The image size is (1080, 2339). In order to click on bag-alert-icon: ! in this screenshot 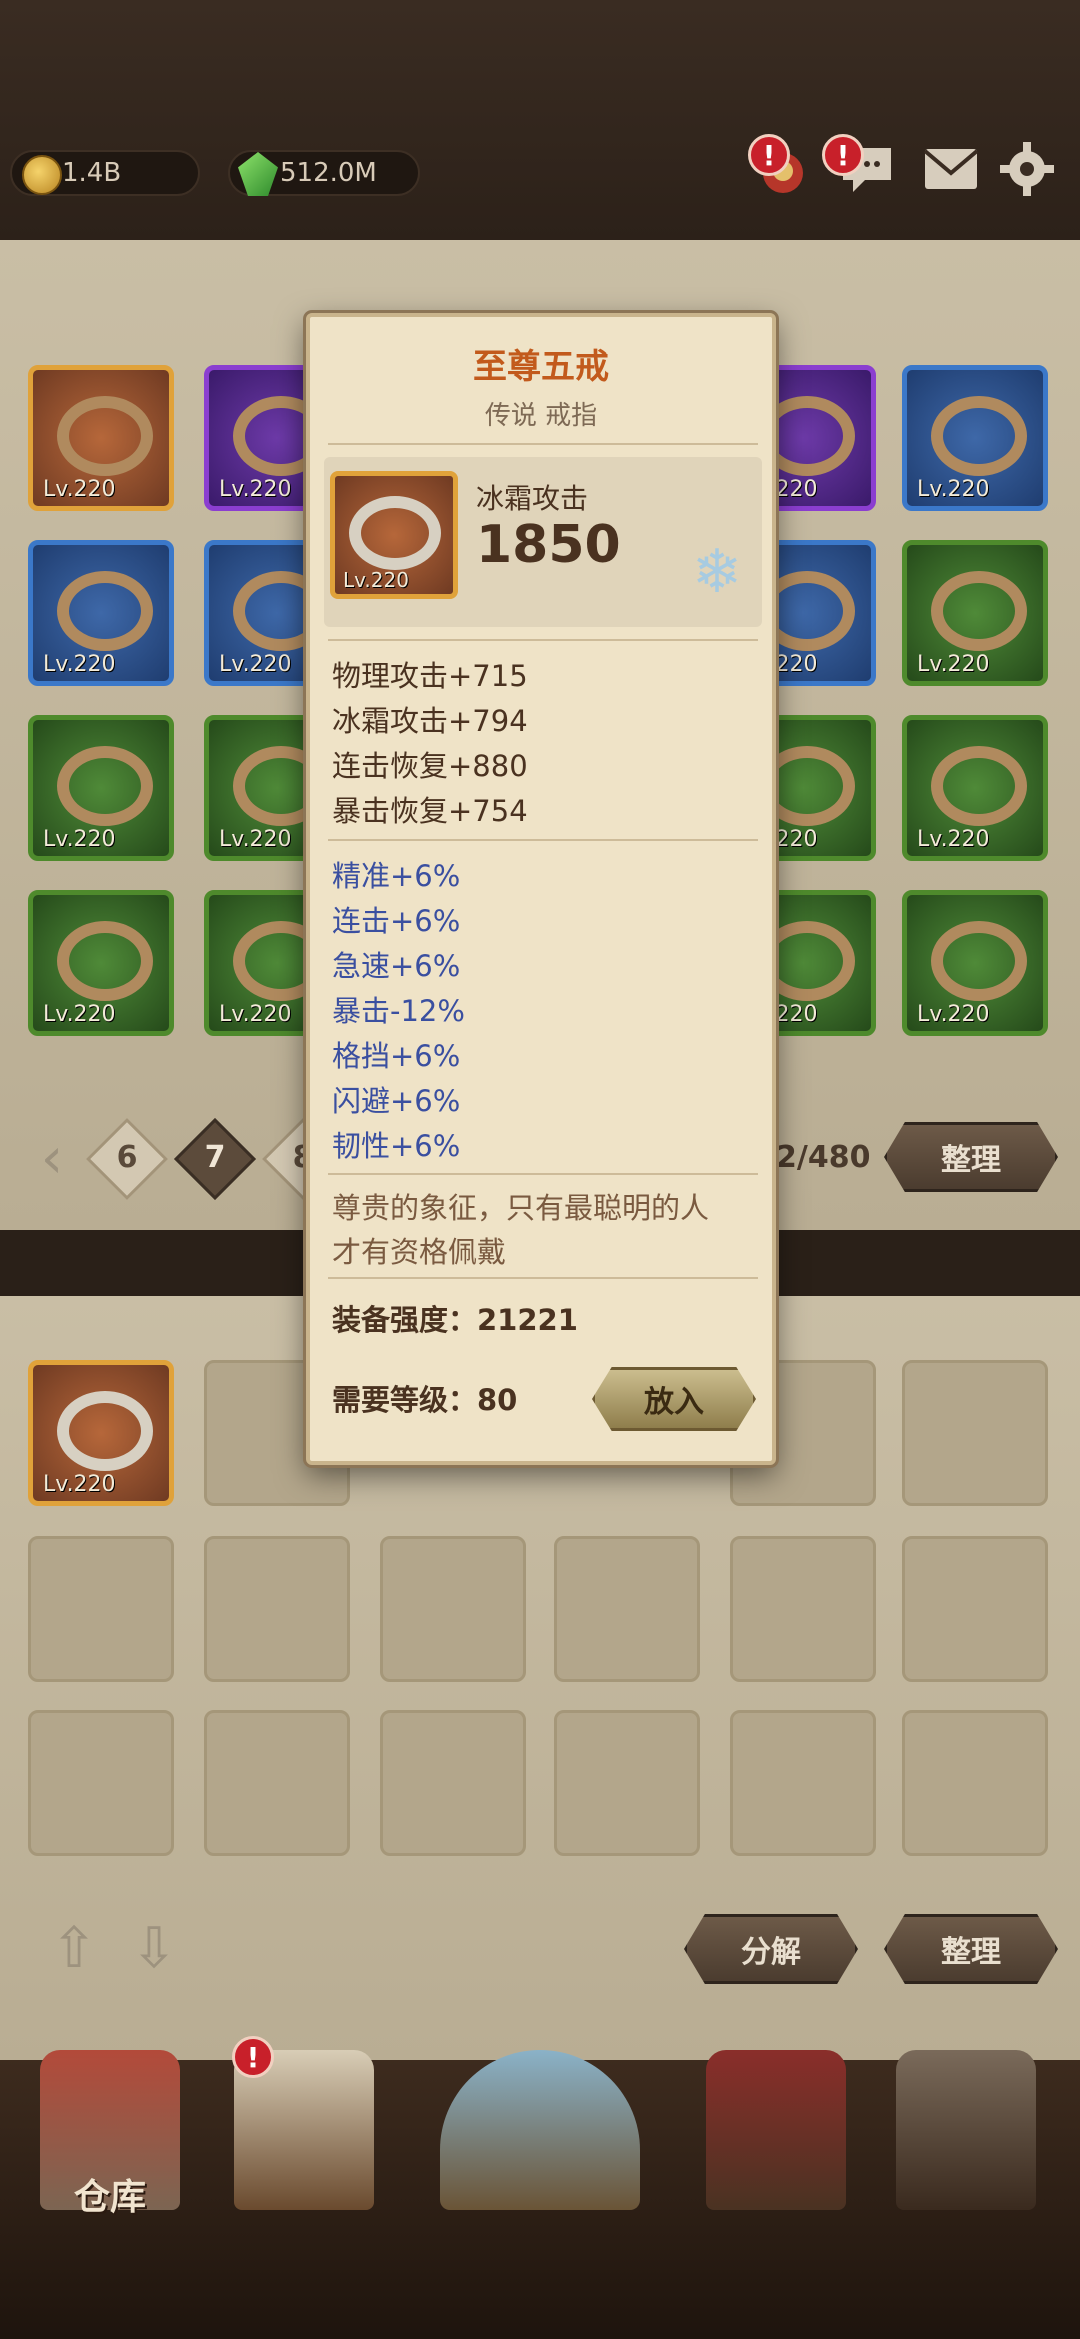, I will do `click(769, 155)`.